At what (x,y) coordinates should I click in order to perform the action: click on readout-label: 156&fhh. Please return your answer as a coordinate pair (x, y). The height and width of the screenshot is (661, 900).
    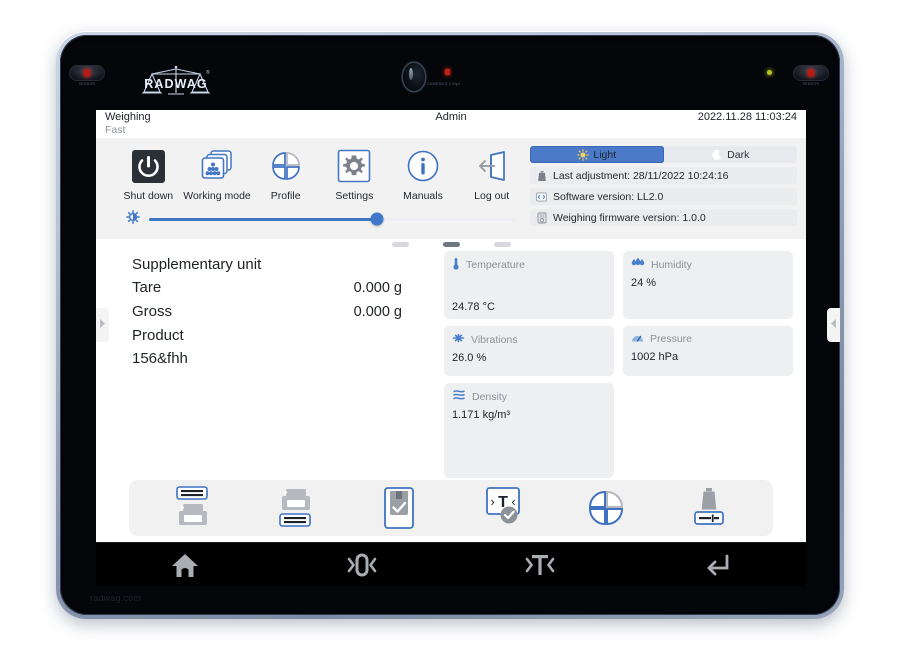
    Looking at the image, I should click on (160, 358).